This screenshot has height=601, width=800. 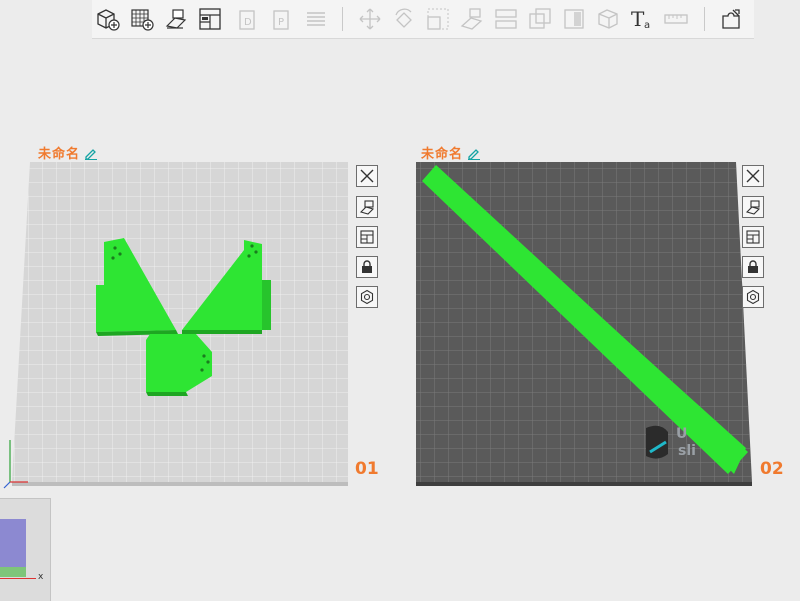 I want to click on slicer-logo-watermark, so click(x=657, y=442).